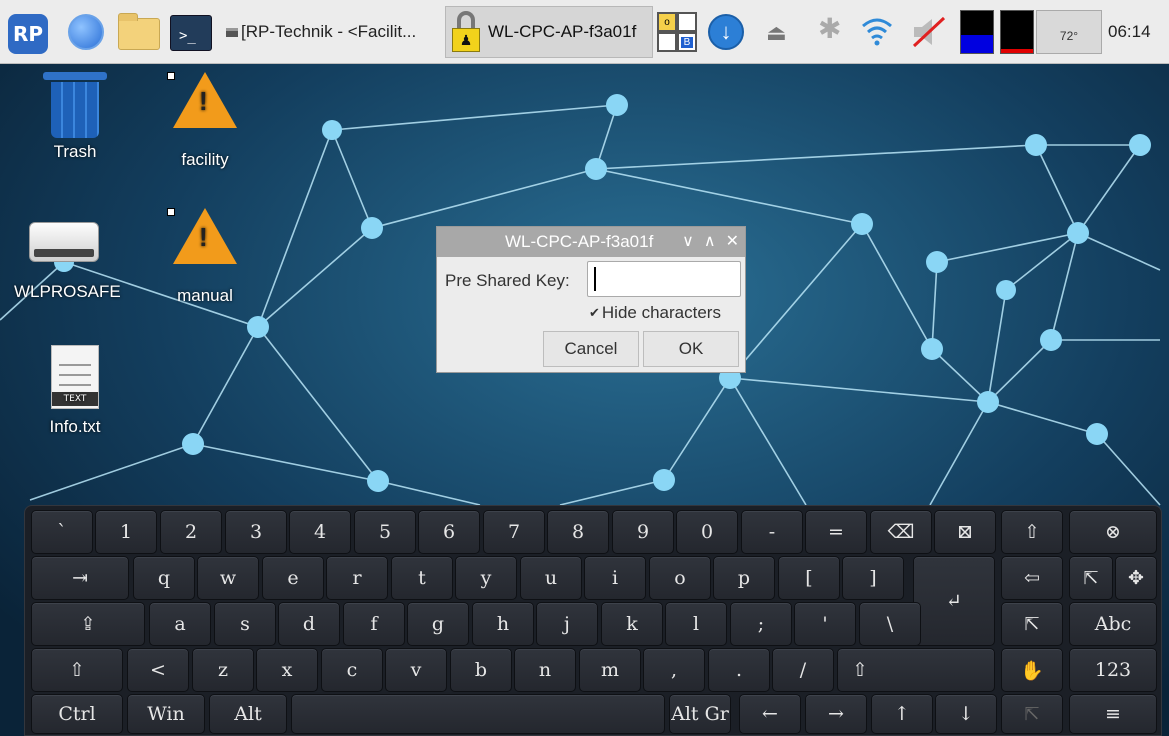  I want to click on key-backspace: ⌫, so click(901, 532).